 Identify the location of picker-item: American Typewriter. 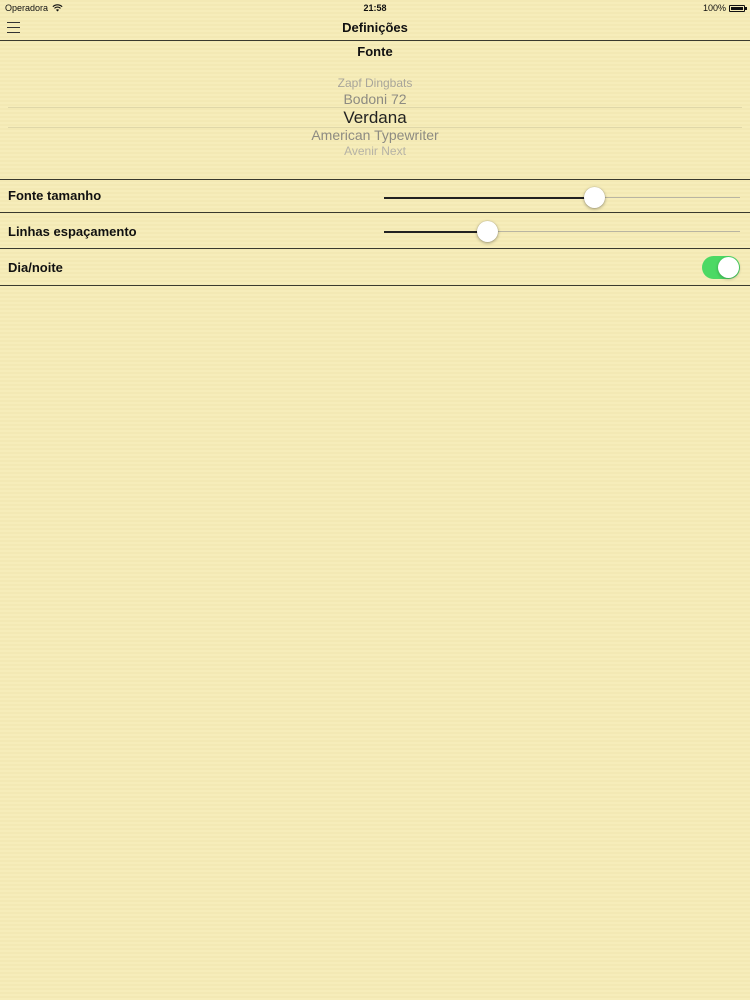
(375, 135).